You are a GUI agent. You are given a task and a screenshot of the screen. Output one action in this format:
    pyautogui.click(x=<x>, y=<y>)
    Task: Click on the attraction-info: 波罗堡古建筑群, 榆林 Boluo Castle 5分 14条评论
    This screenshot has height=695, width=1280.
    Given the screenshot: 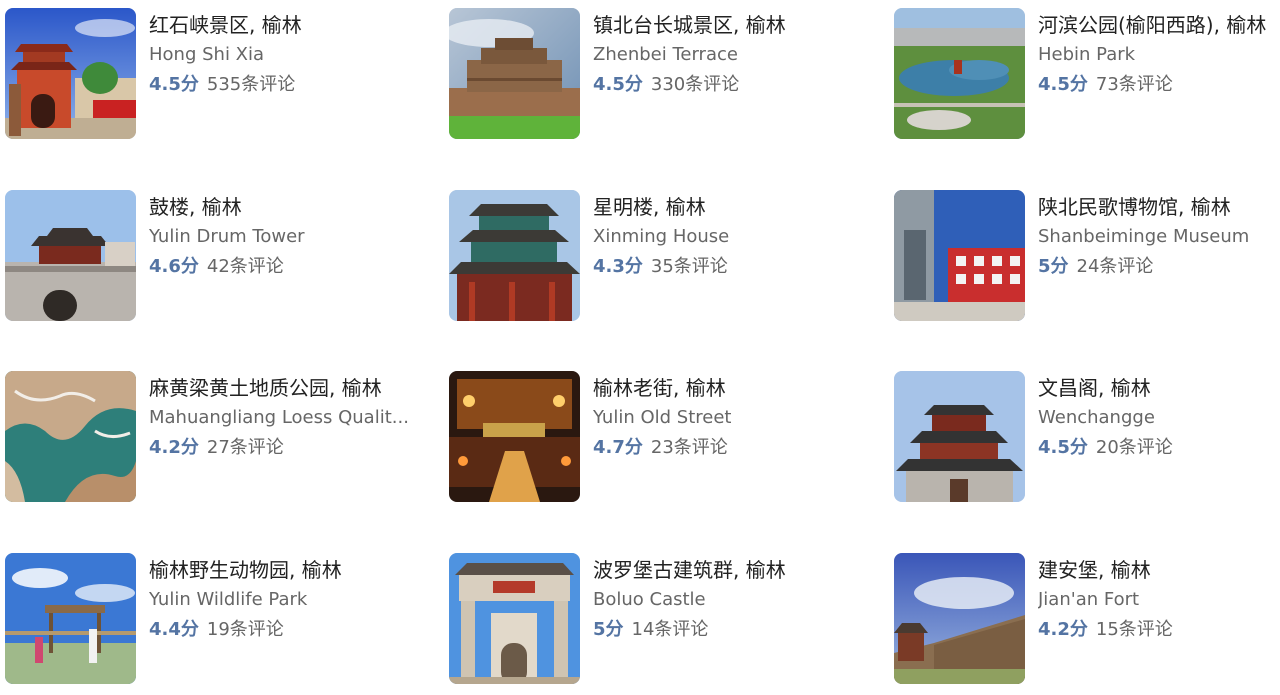 What is the action you would take?
    pyautogui.click(x=736, y=600)
    